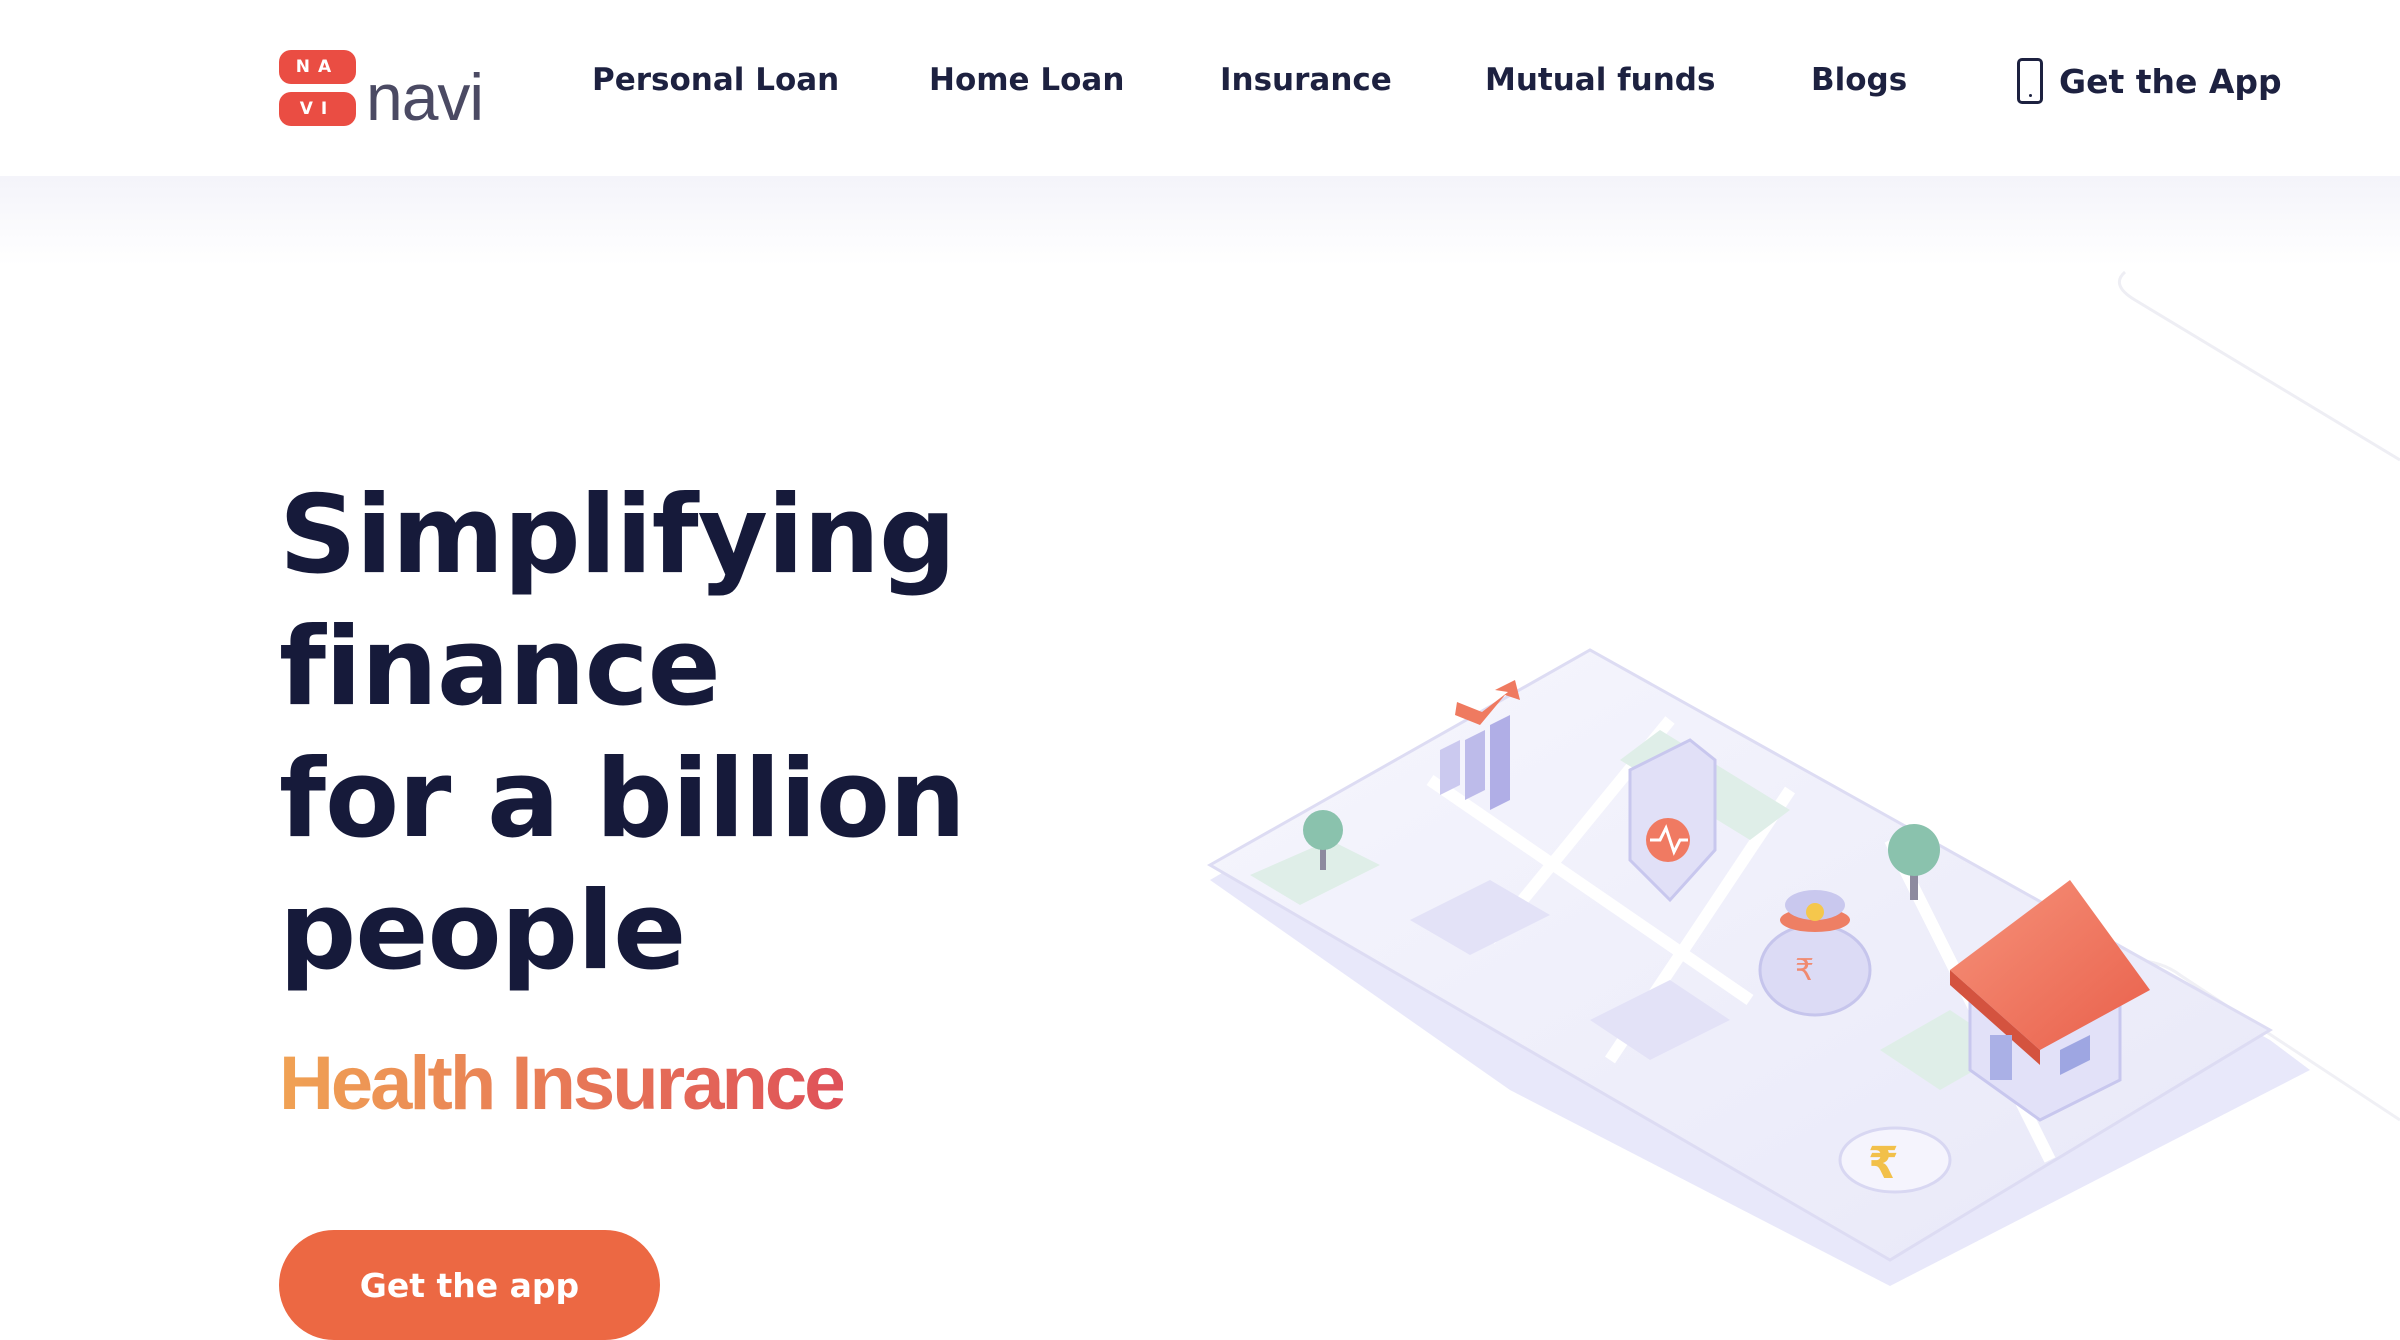 This screenshot has height=1340, width=2400. I want to click on navi-logo-mark: NA VI, so click(317, 88).